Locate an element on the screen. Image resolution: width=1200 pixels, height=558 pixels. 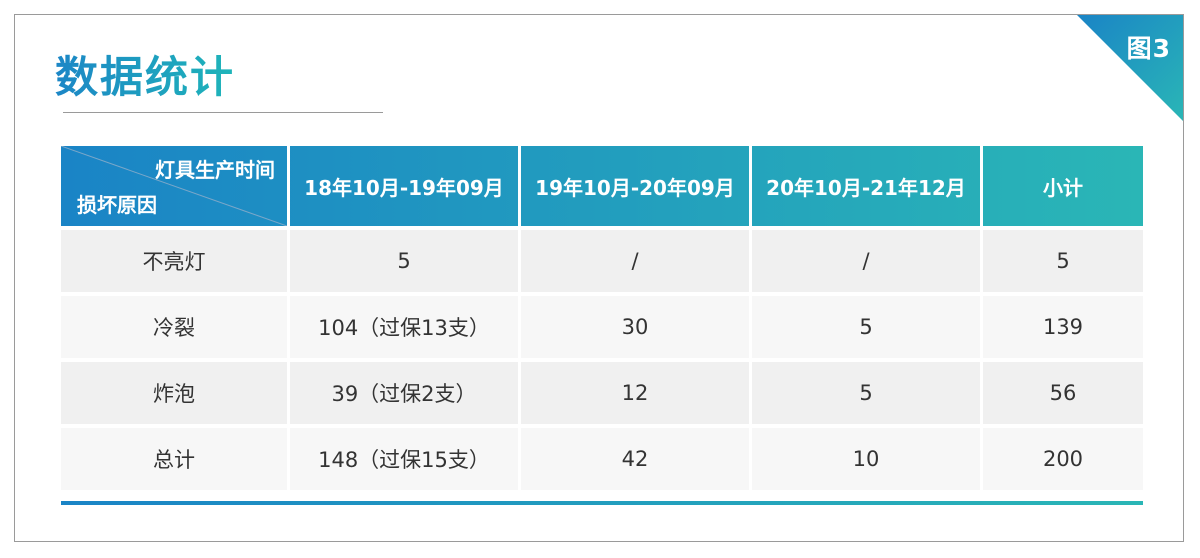
table-row: 总计 148（过保15支） 42 10 200 is located at coordinates (602, 459).